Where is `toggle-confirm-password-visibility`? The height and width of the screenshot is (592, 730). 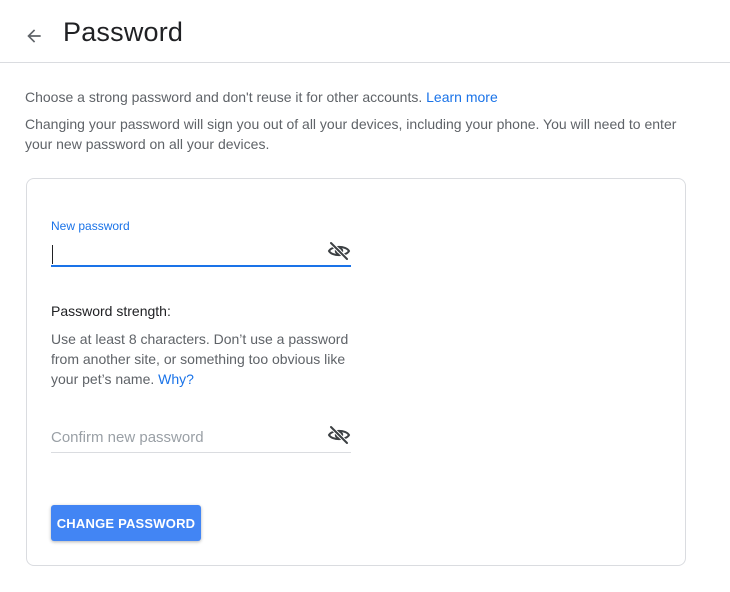
toggle-confirm-password-visibility is located at coordinates (339, 435).